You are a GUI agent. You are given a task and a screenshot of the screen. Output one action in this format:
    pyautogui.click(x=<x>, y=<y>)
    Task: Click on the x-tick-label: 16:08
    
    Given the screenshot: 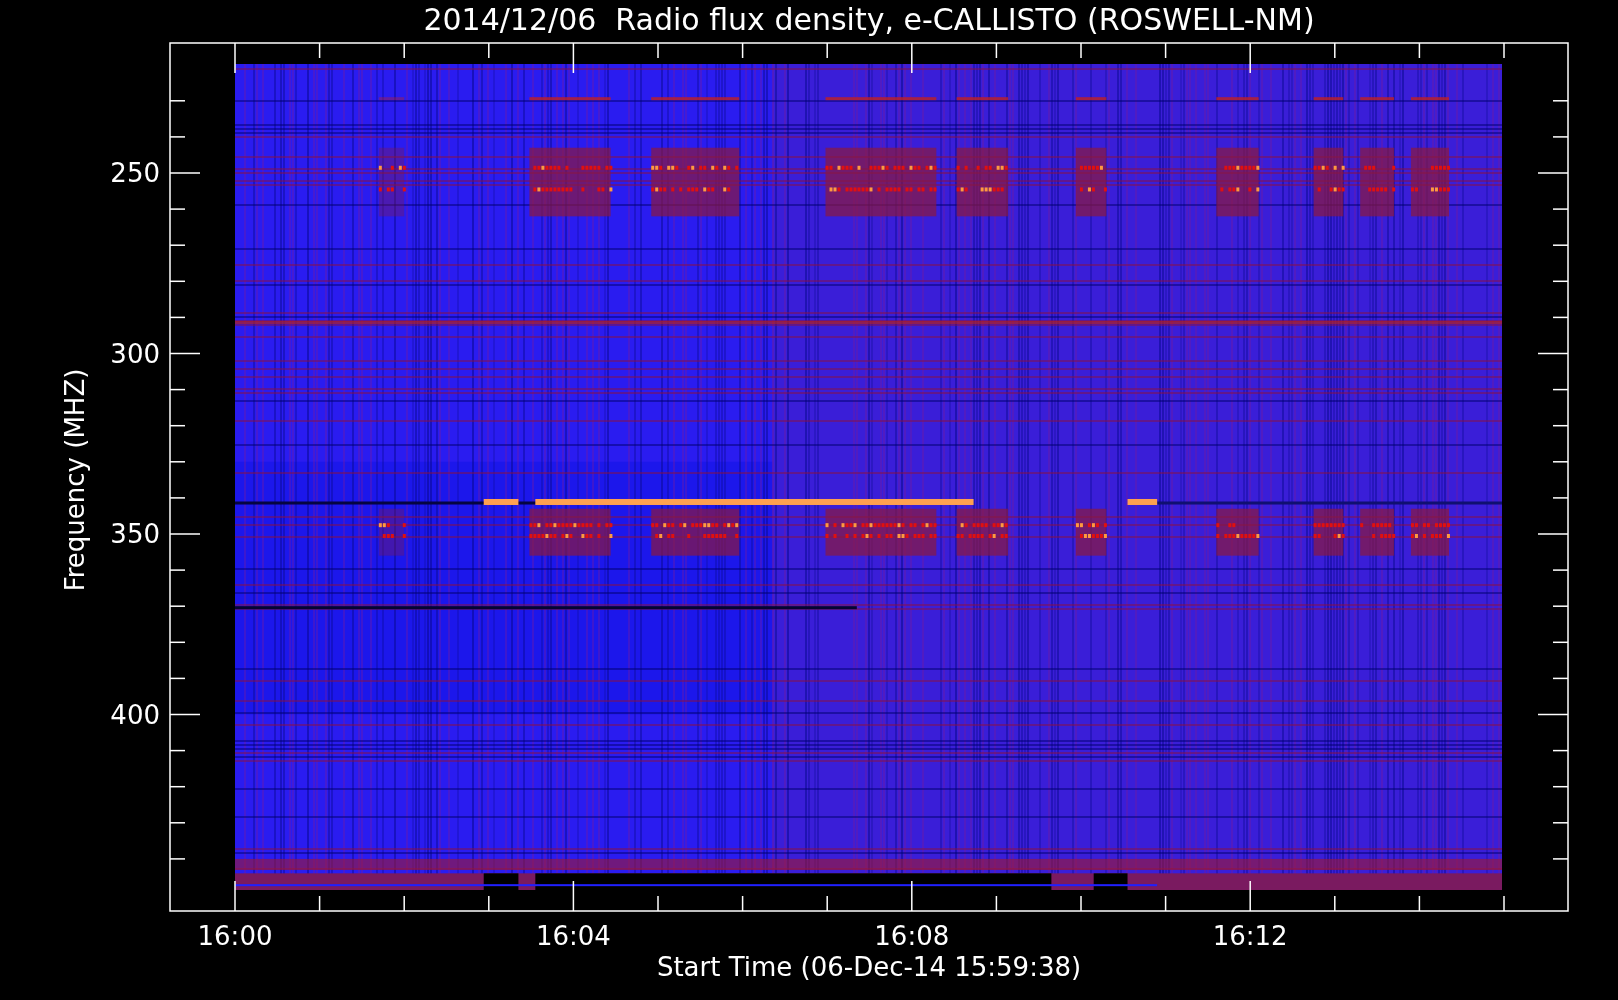 What is the action you would take?
    pyautogui.click(x=912, y=936)
    